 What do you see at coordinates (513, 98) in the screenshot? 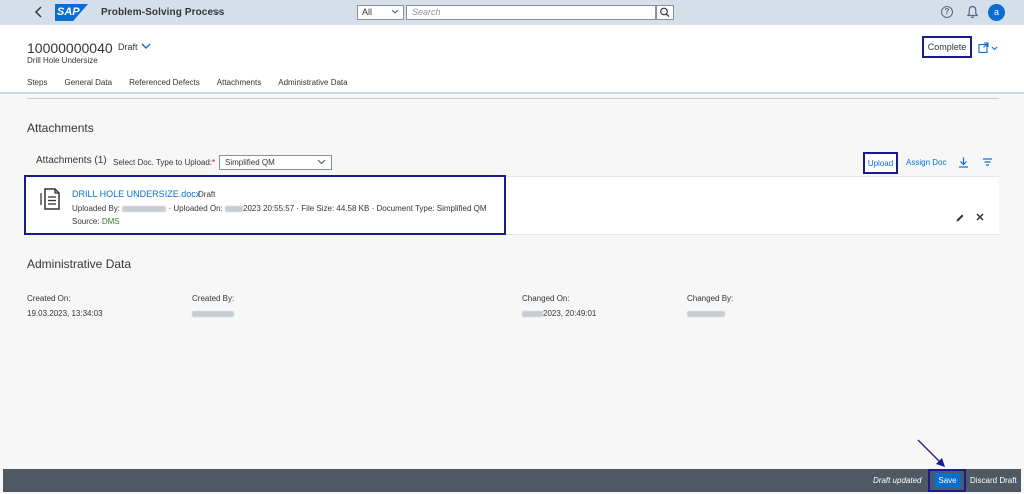
I see `divider` at bounding box center [513, 98].